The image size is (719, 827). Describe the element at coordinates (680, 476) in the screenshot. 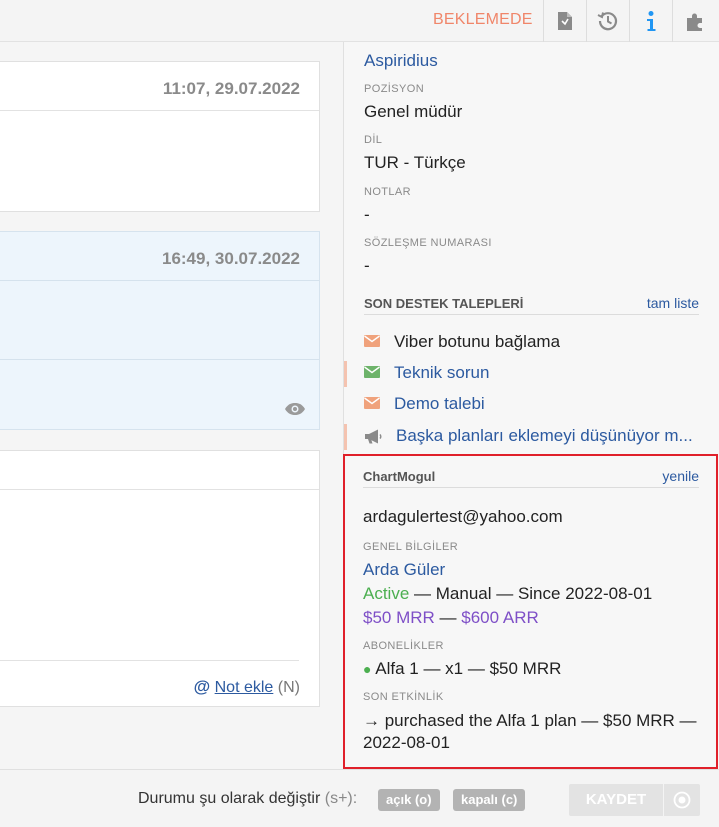

I see `refresh-link: yenile` at that location.